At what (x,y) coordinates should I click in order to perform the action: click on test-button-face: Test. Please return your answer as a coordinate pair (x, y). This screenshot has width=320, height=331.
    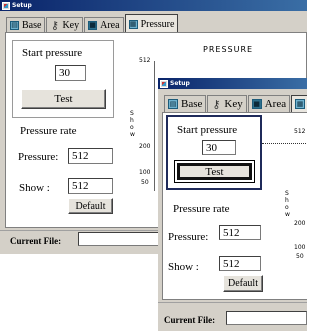
    Looking at the image, I should click on (214, 171).